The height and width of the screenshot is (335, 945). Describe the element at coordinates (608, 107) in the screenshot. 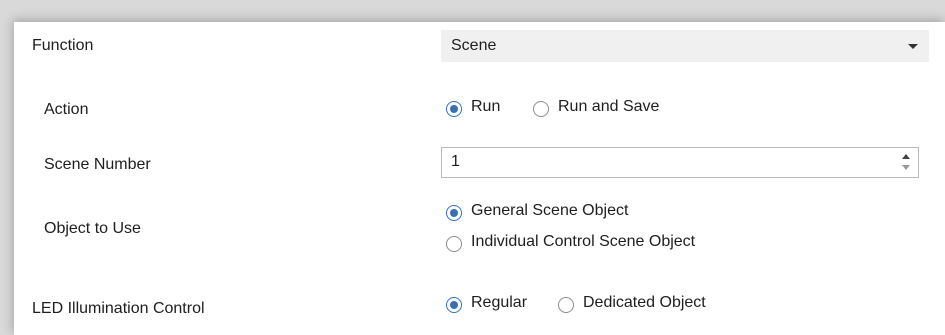

I see `action-run-and-save-label: Run and Save` at that location.